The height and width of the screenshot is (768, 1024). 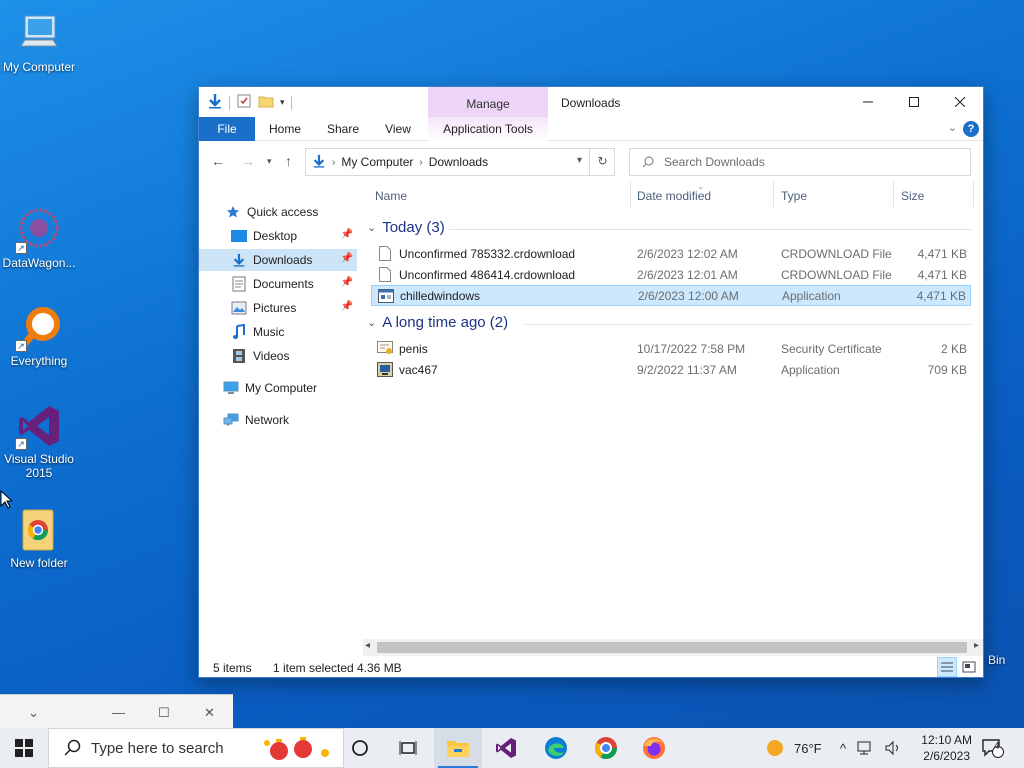 What do you see at coordinates (39, 538) in the screenshot?
I see `desktop-icon-new-folder: New folder` at bounding box center [39, 538].